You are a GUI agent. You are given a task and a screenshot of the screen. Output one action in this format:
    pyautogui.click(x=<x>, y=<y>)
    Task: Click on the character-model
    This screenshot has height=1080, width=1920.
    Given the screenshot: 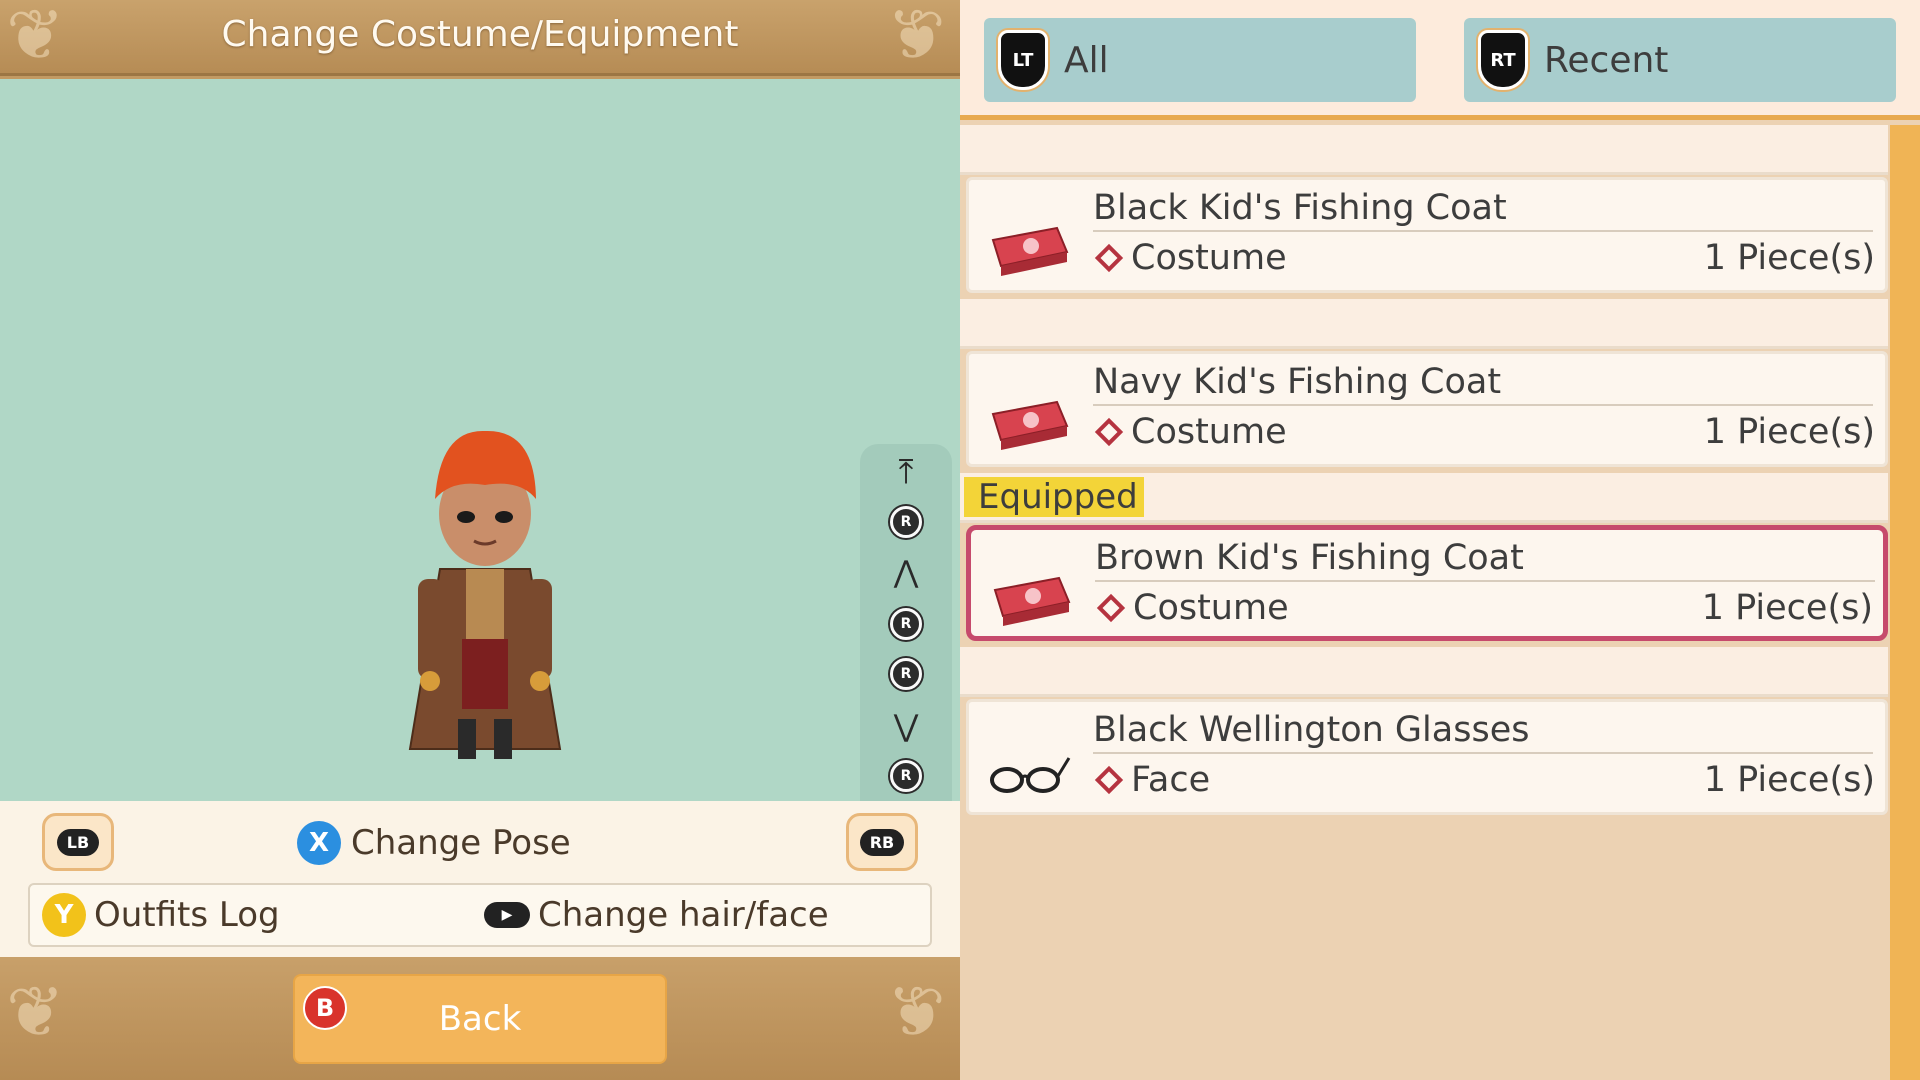 What is the action you would take?
    pyautogui.click(x=485, y=594)
    